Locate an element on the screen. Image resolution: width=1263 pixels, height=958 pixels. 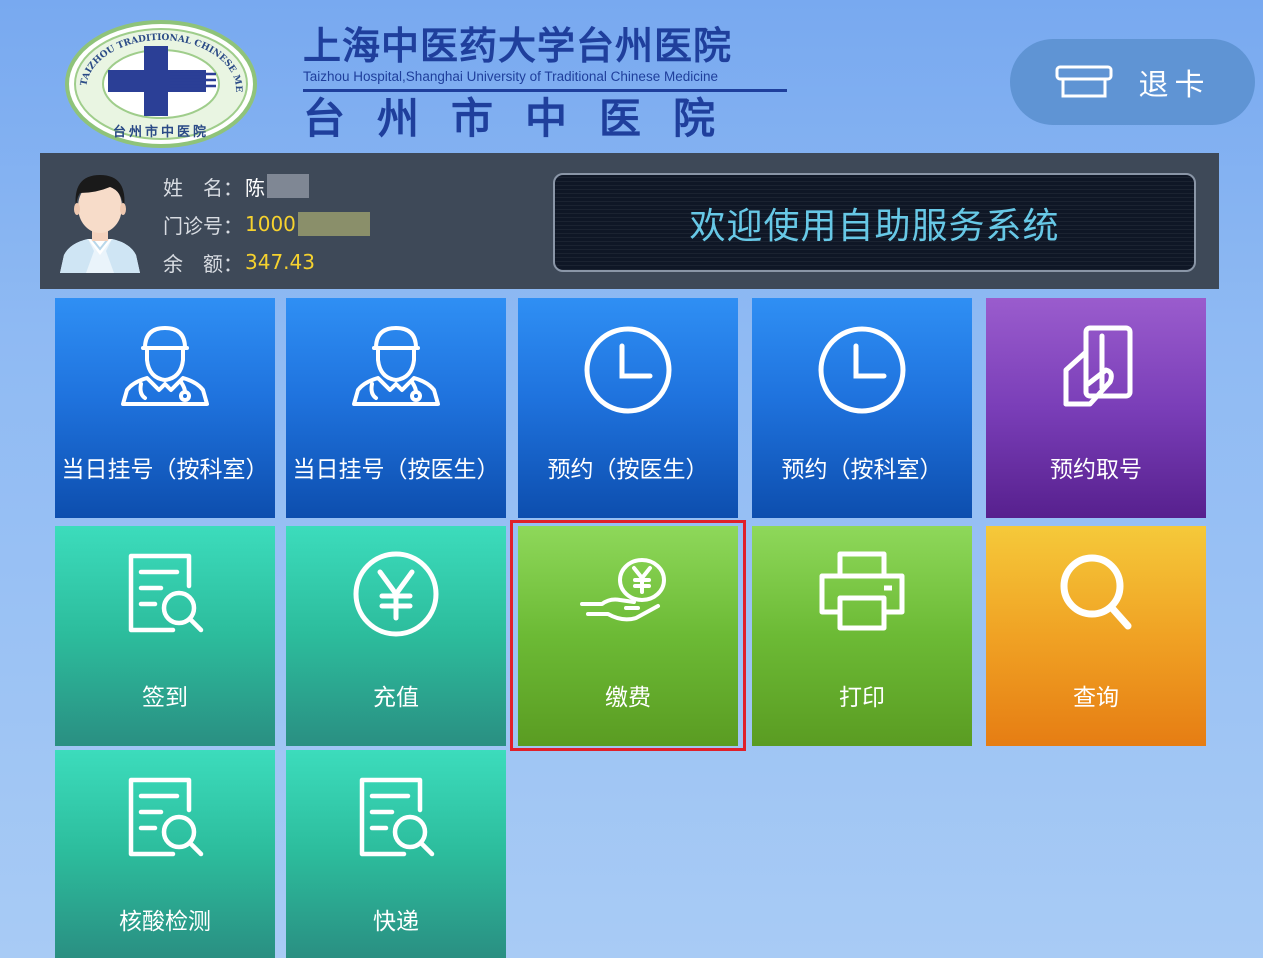
tile-label: 充值 is located at coordinates (396, 698).